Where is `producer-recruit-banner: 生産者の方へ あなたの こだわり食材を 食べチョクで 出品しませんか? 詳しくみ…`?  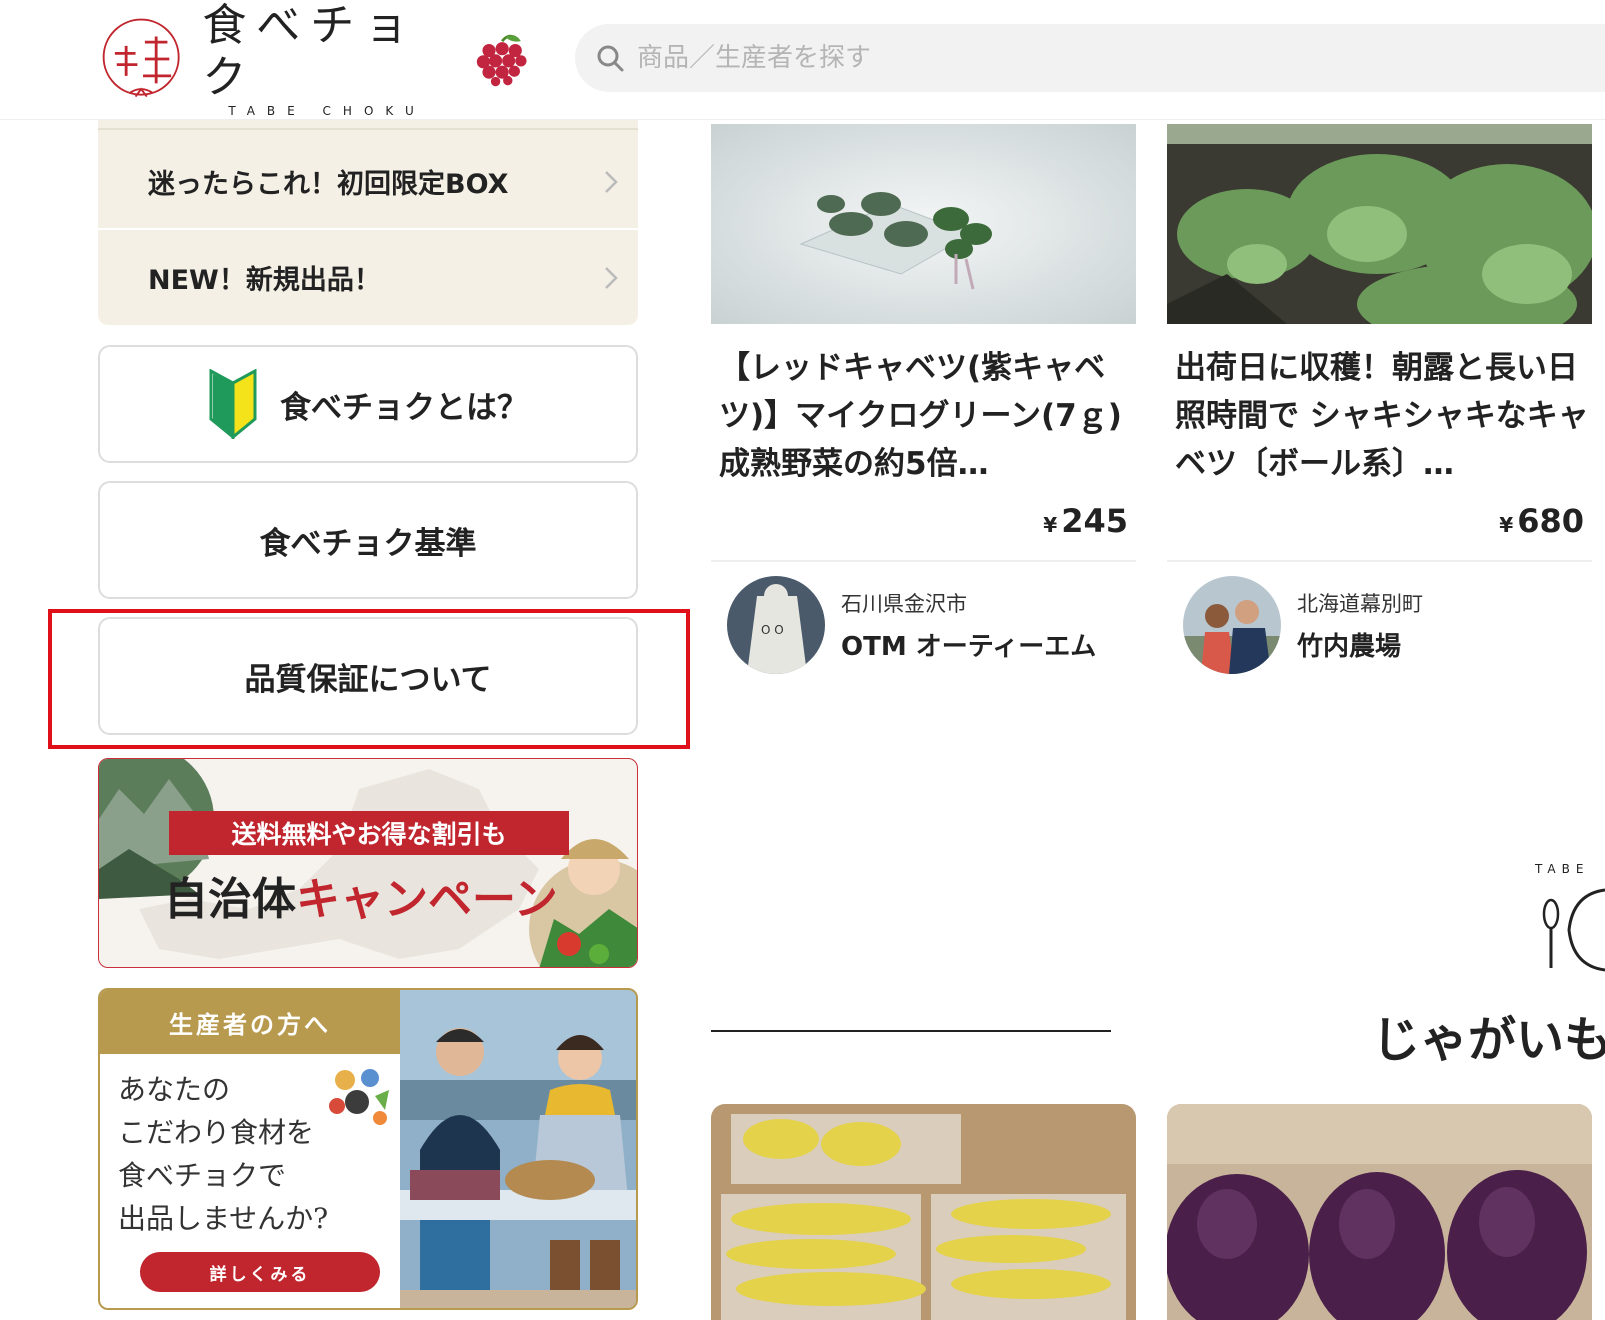
producer-recruit-banner: 生産者の方へ あなたの こだわり食材を 食べチョクで 出品しませんか? 詳しくみ… is located at coordinates (368, 1149).